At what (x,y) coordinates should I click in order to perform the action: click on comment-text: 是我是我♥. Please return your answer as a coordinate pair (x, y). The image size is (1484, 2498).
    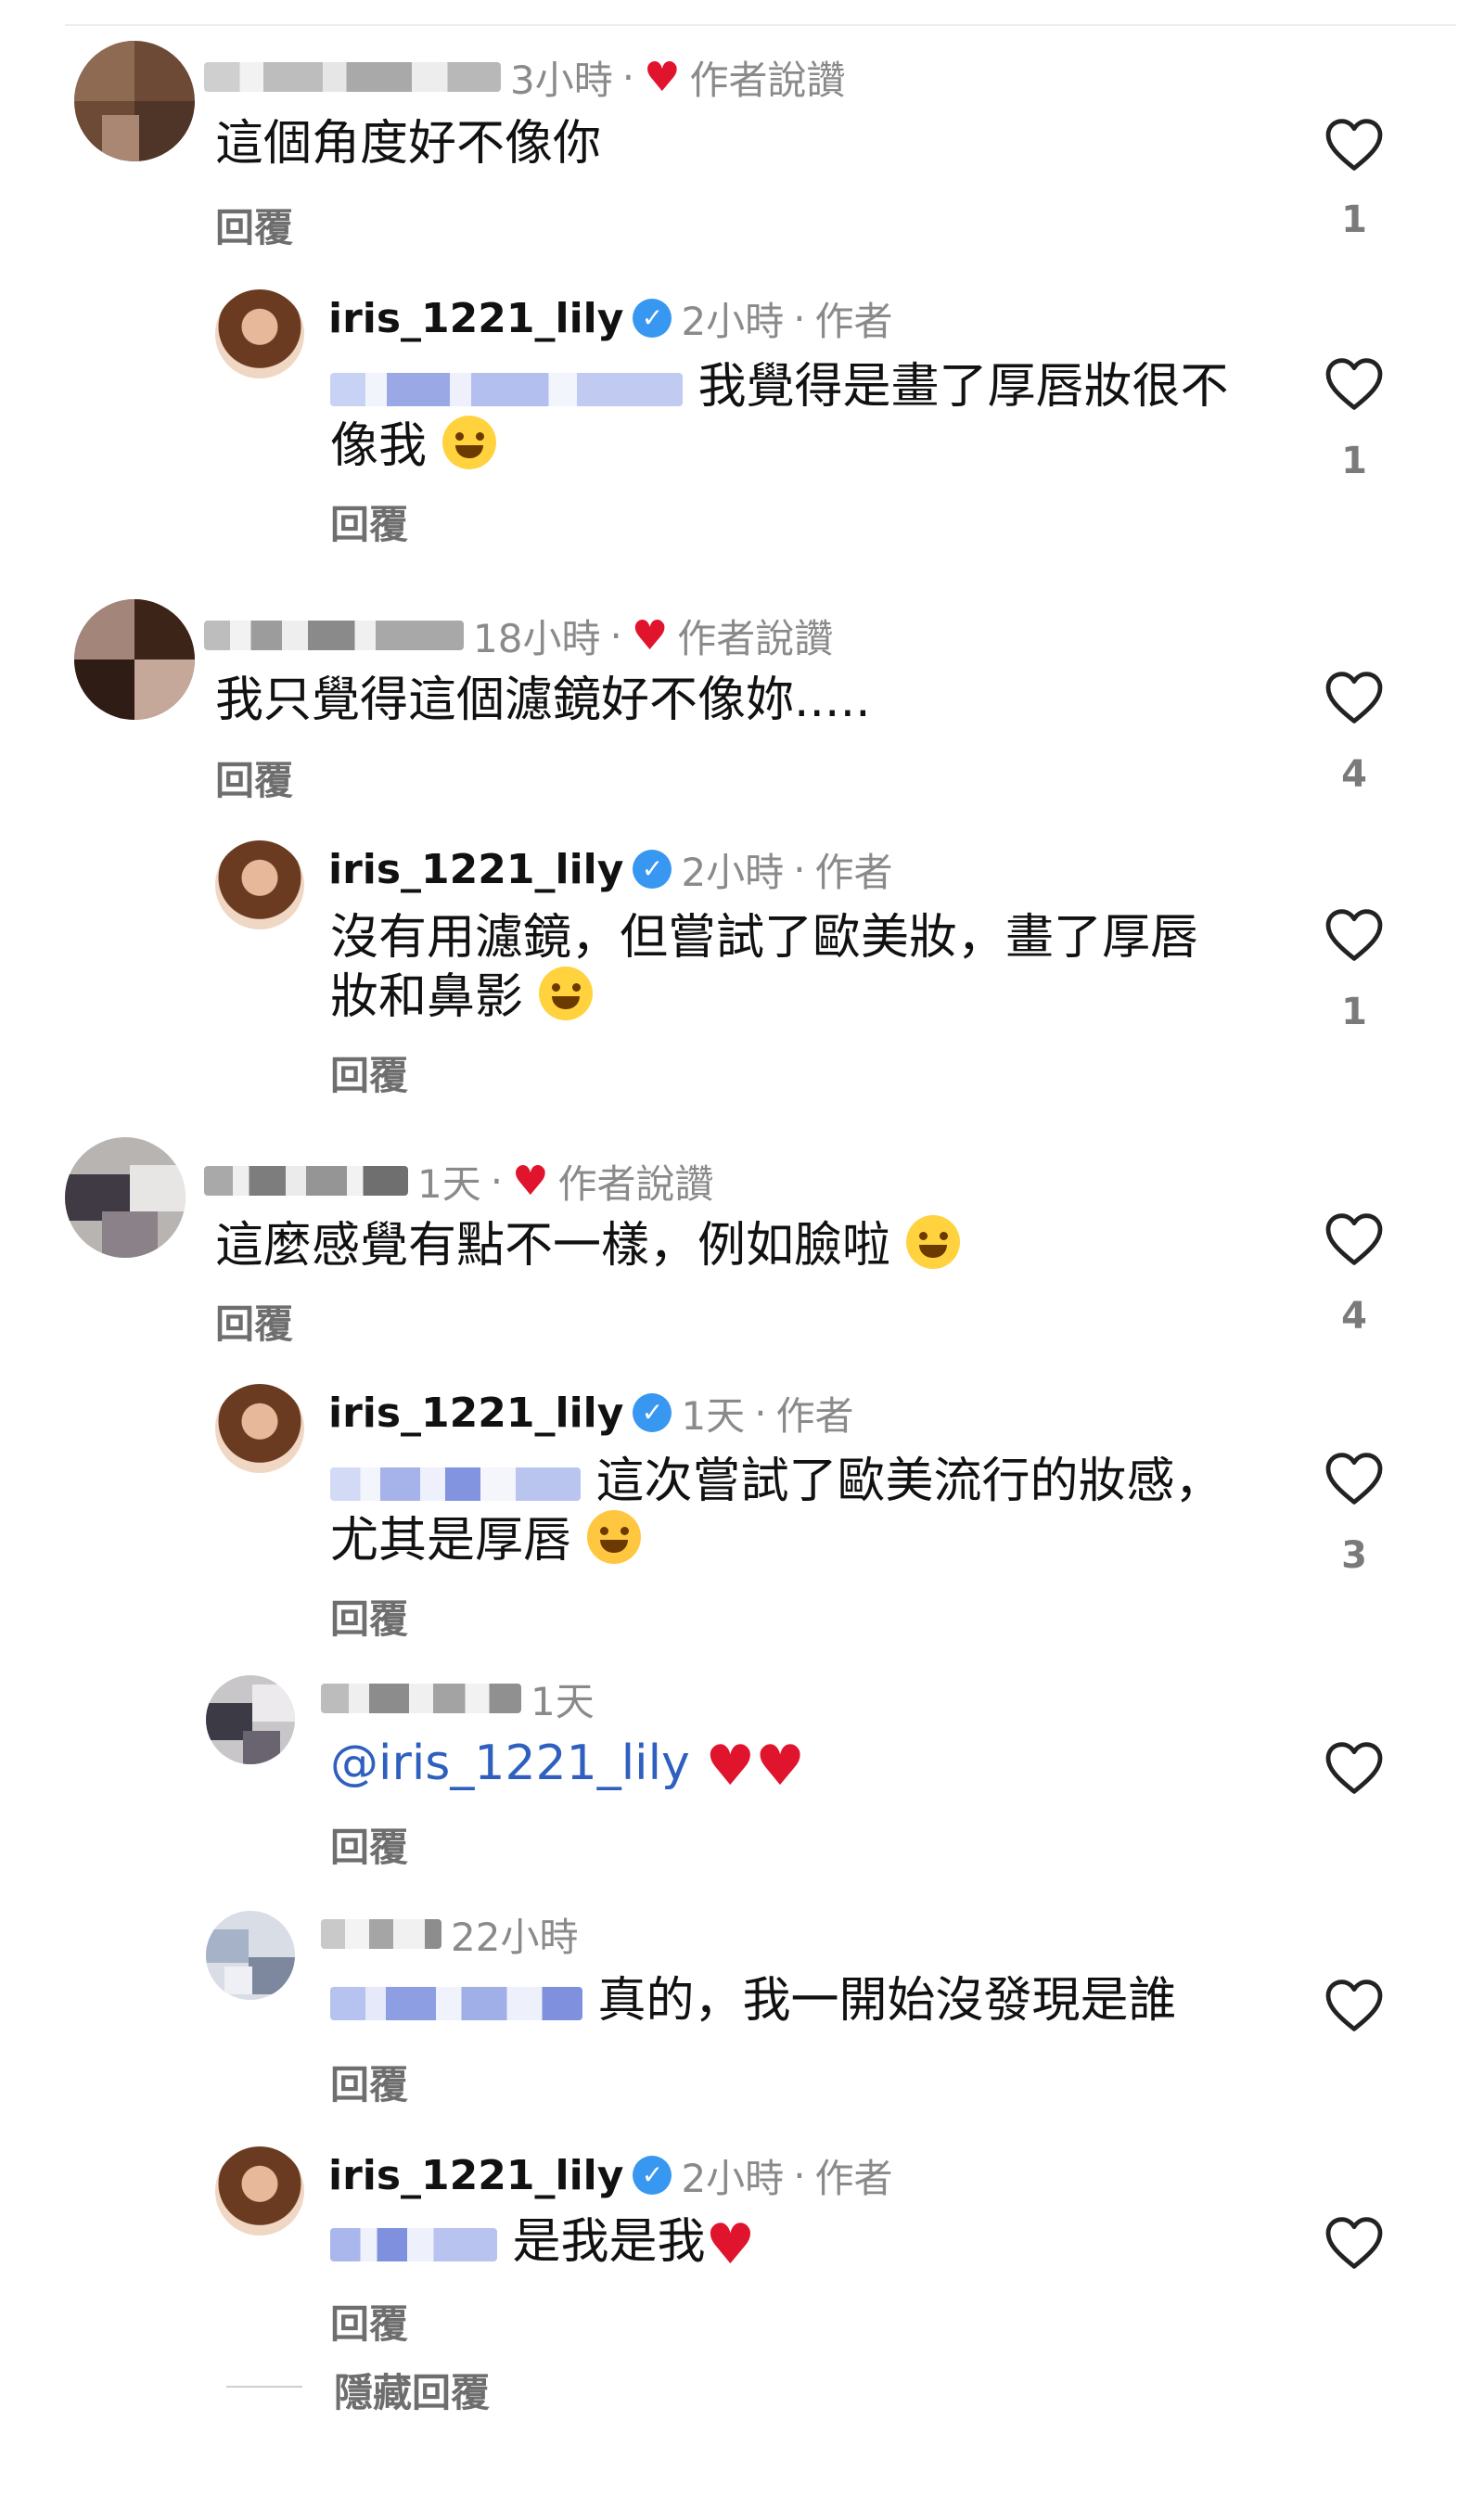
    Looking at the image, I should click on (542, 2243).